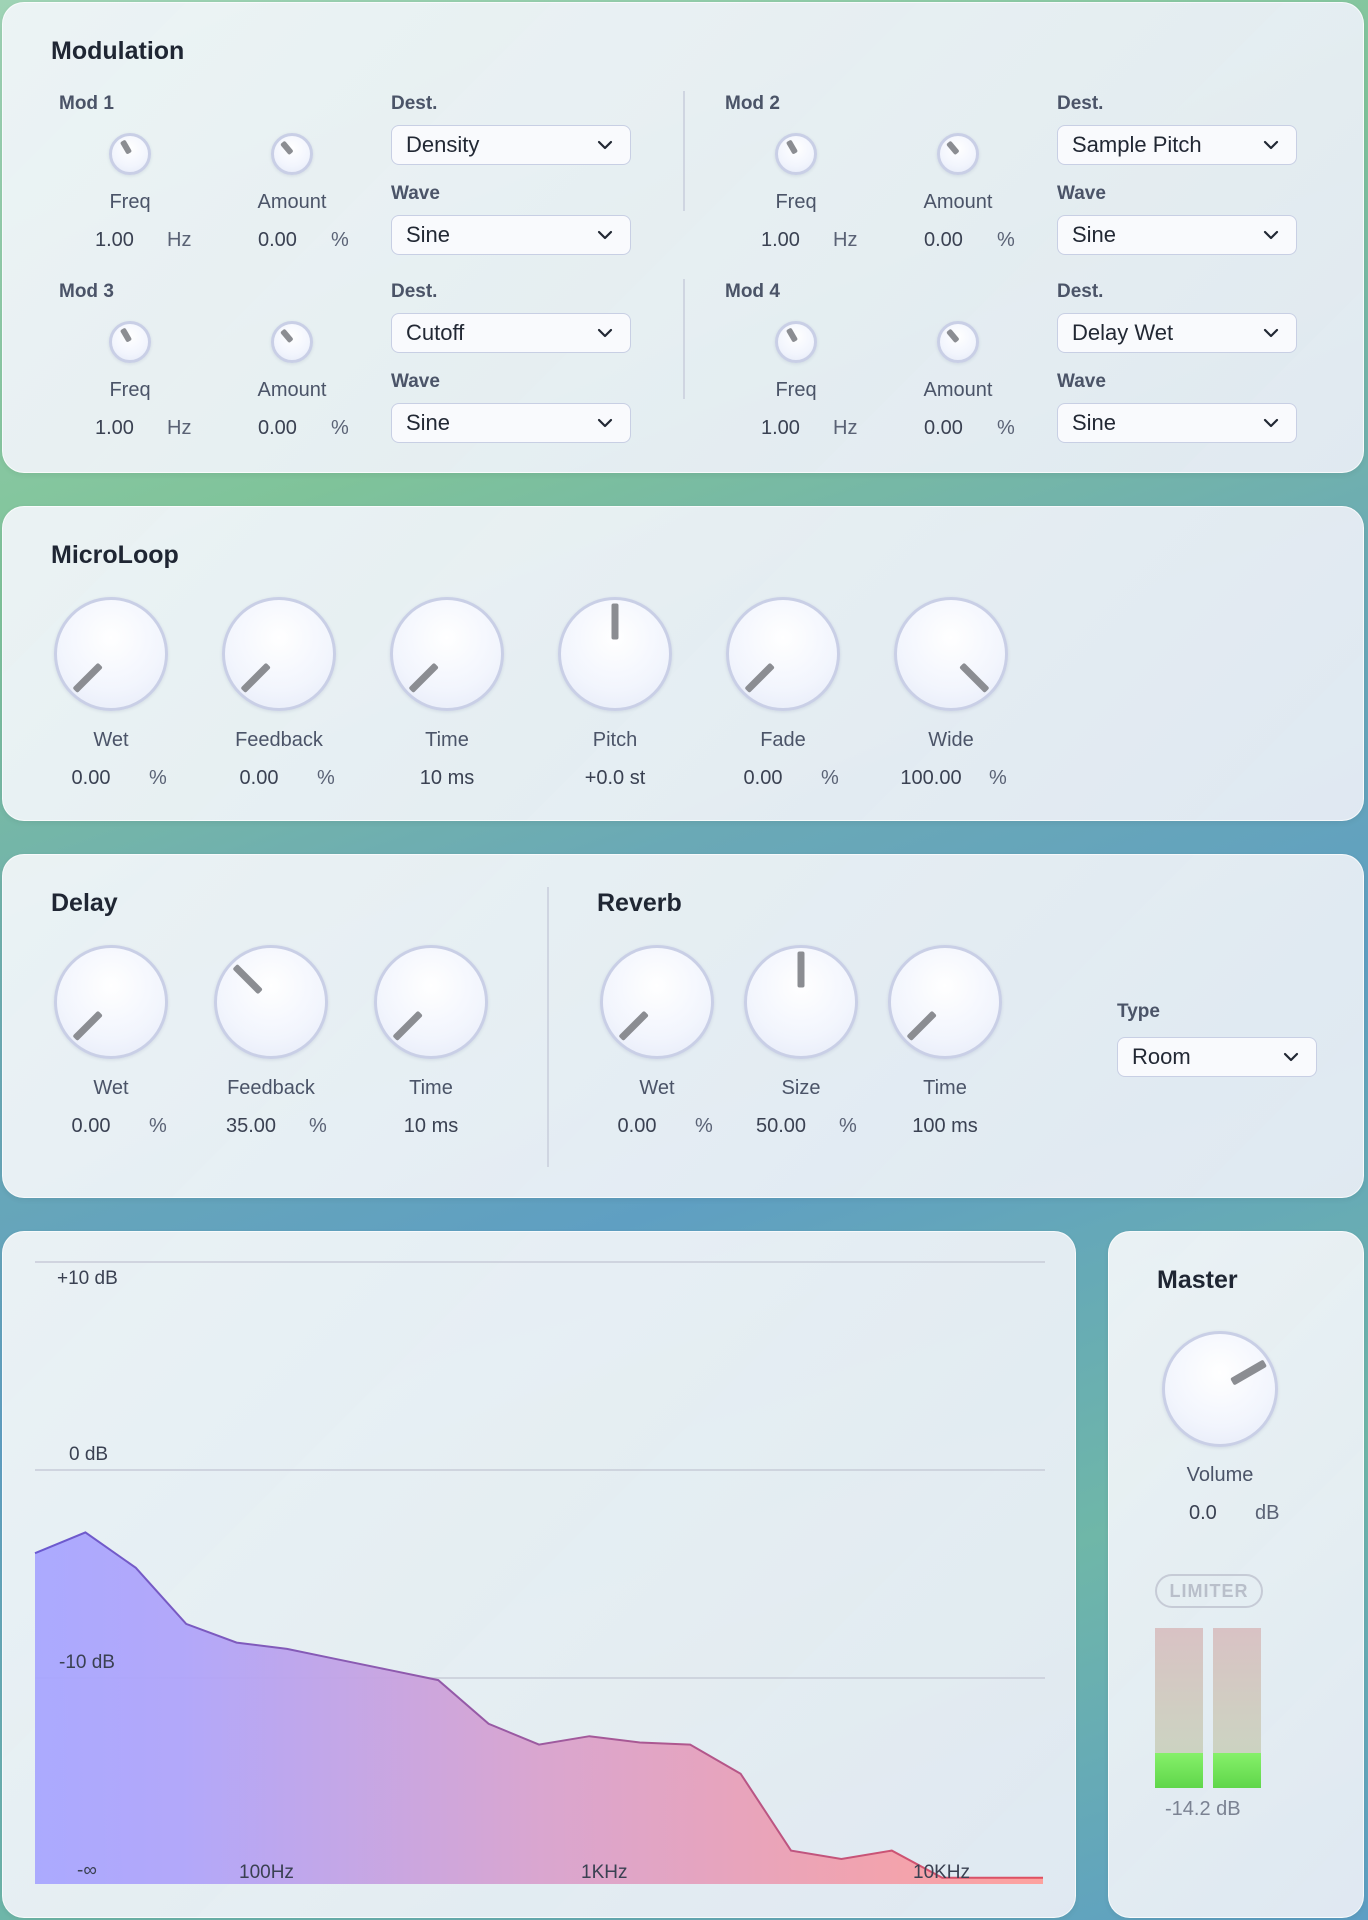  Describe the element at coordinates (1080, 103) in the screenshot. I see `mod-2-dest-label: Dest.` at that location.